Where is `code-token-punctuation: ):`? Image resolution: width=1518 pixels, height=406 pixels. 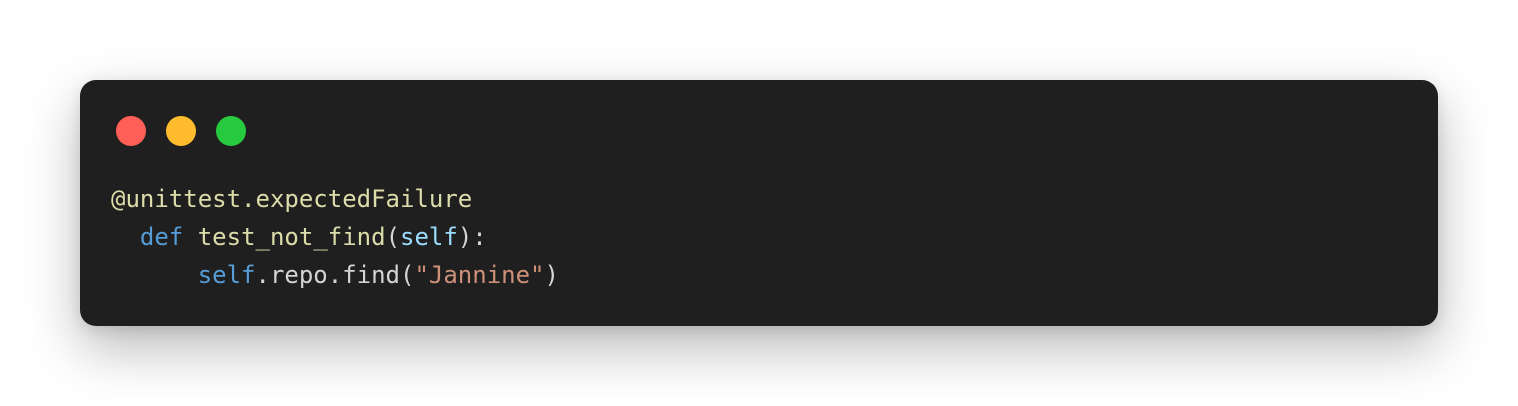
code-token-punctuation: ): is located at coordinates (472, 237).